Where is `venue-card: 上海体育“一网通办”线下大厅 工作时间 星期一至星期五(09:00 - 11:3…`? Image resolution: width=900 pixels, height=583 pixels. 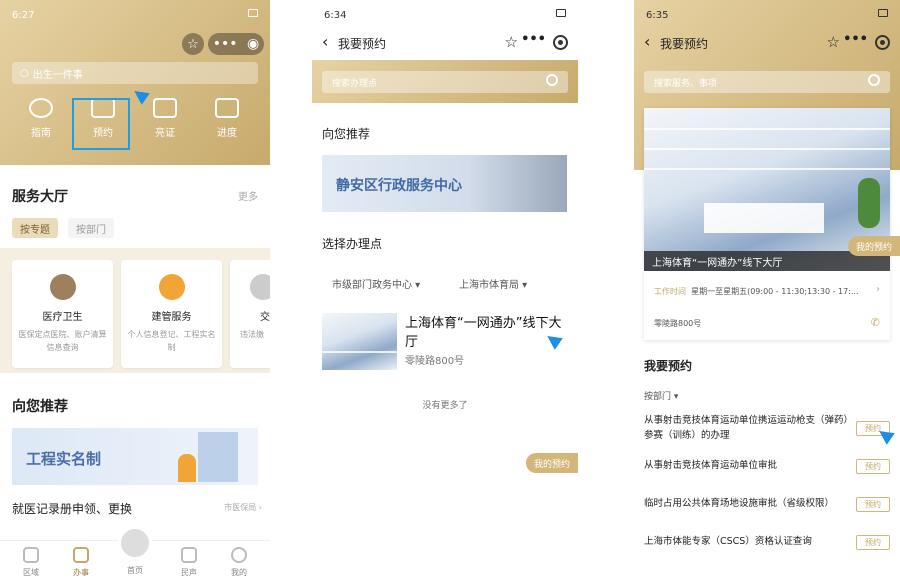 venue-card: 上海体育“一网通办”线下大厅 工作时间 星期一至星期五(09:00 - 11:3… is located at coordinates (767, 224).